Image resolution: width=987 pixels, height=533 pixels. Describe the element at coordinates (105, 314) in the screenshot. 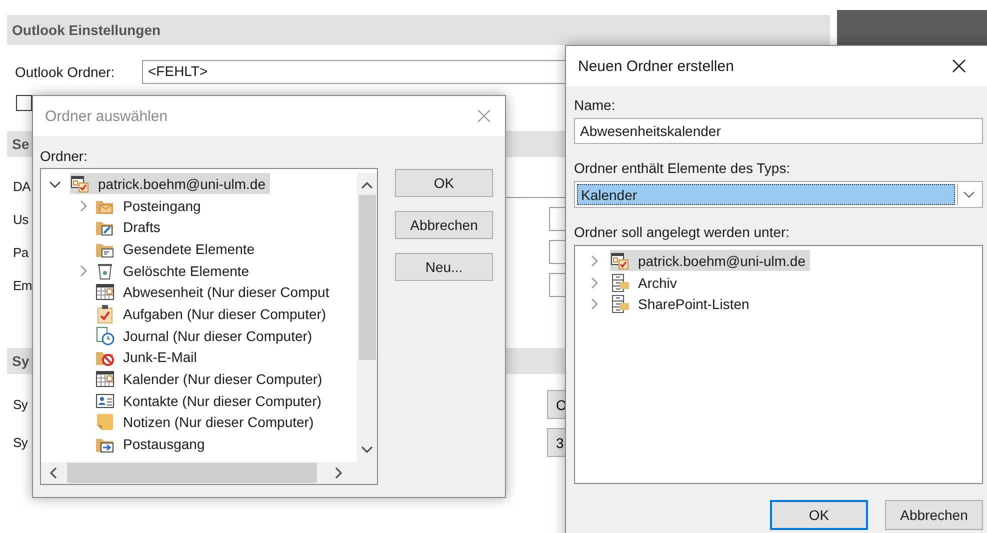

I see `task-clipboard-icon` at that location.